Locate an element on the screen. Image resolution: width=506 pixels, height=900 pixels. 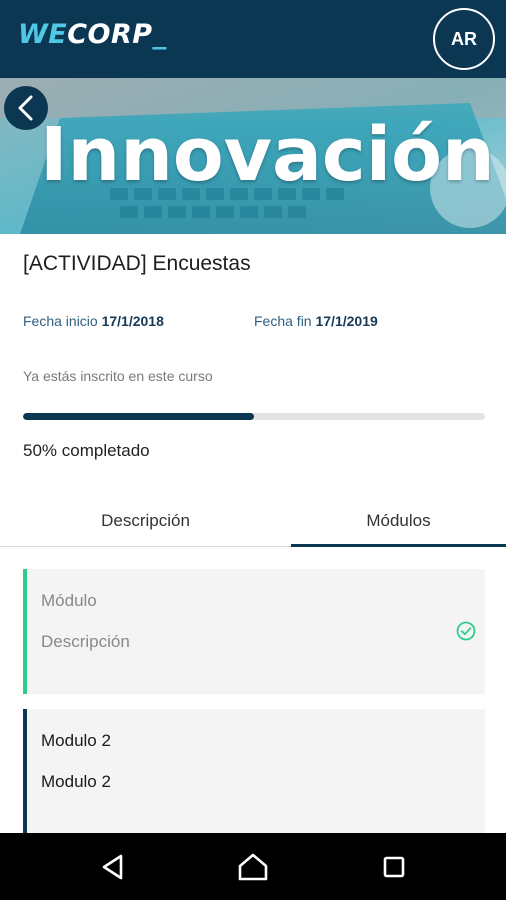
module-description: Descripción is located at coordinates (85, 641).